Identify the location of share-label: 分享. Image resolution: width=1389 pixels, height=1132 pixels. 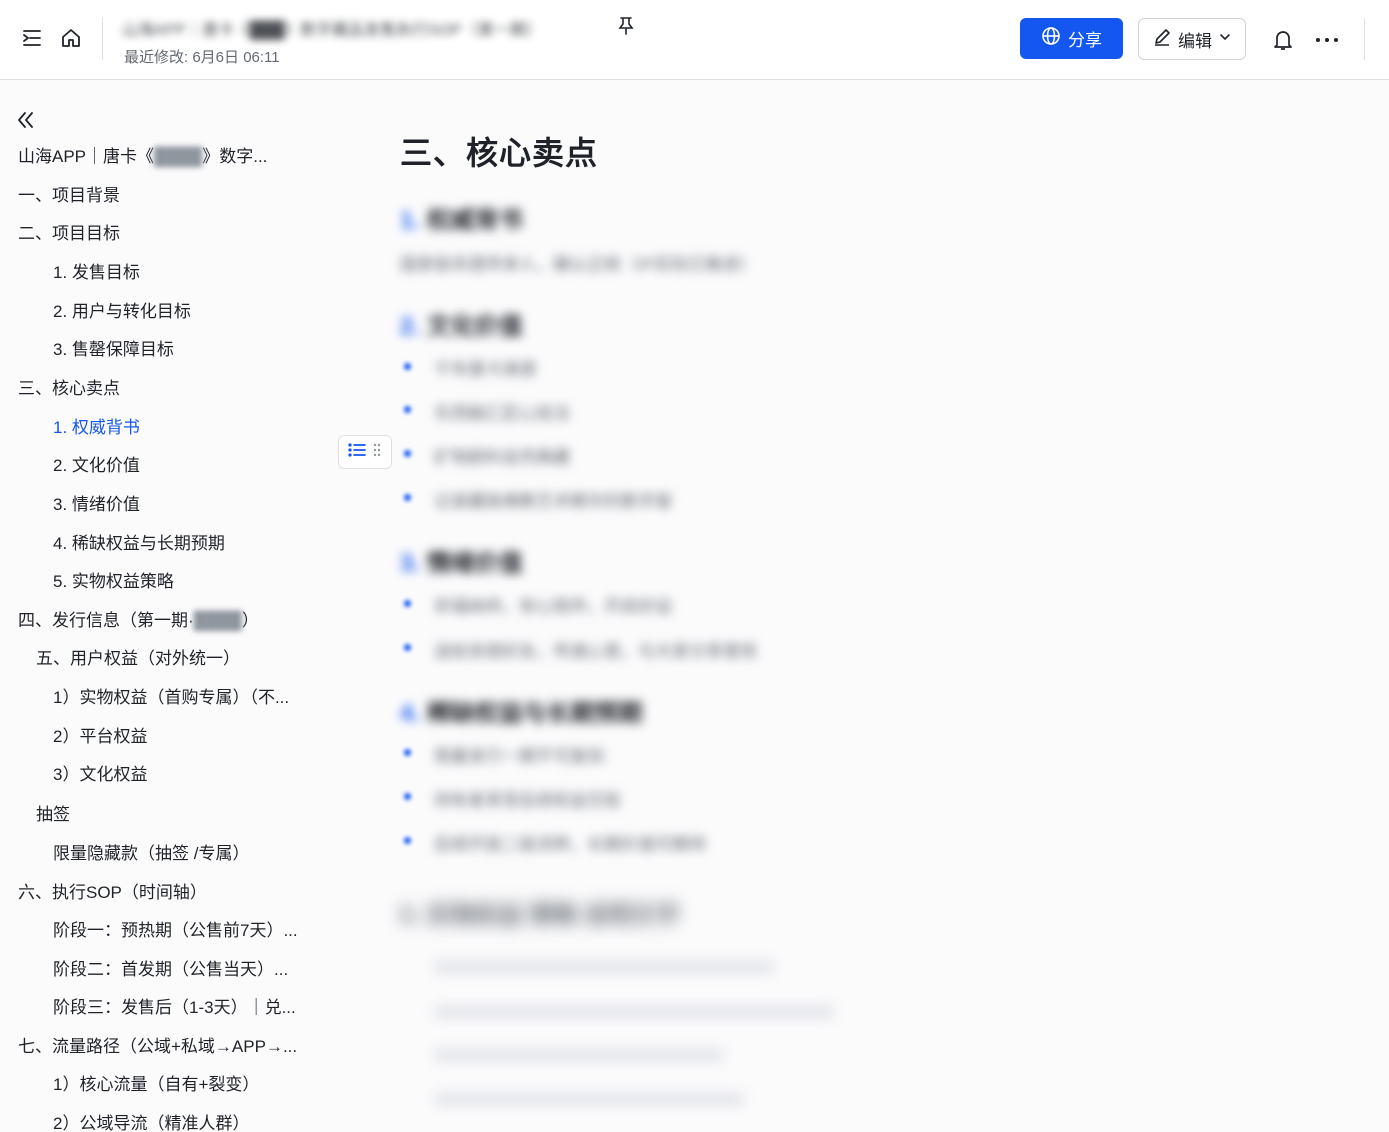
(1085, 40).